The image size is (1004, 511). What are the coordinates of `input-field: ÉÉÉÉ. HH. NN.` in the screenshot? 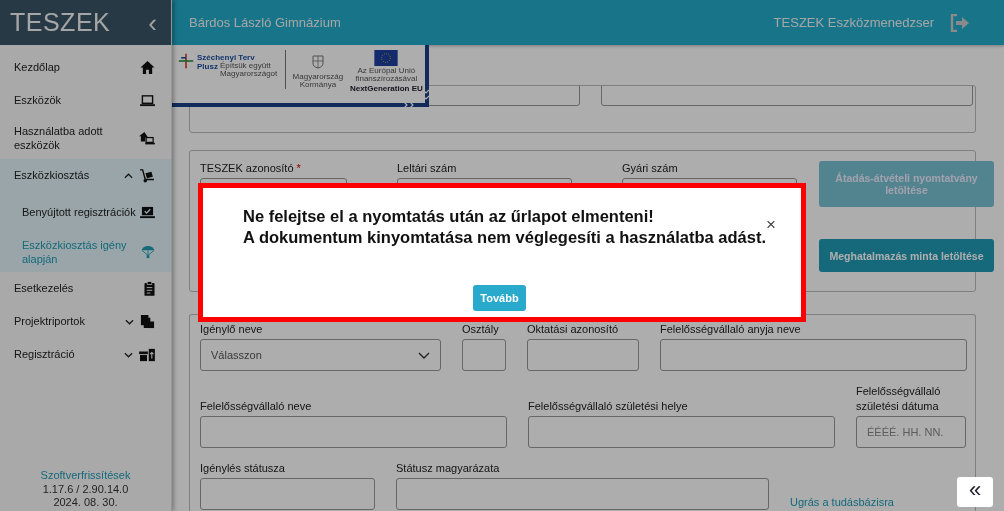 It's located at (911, 431).